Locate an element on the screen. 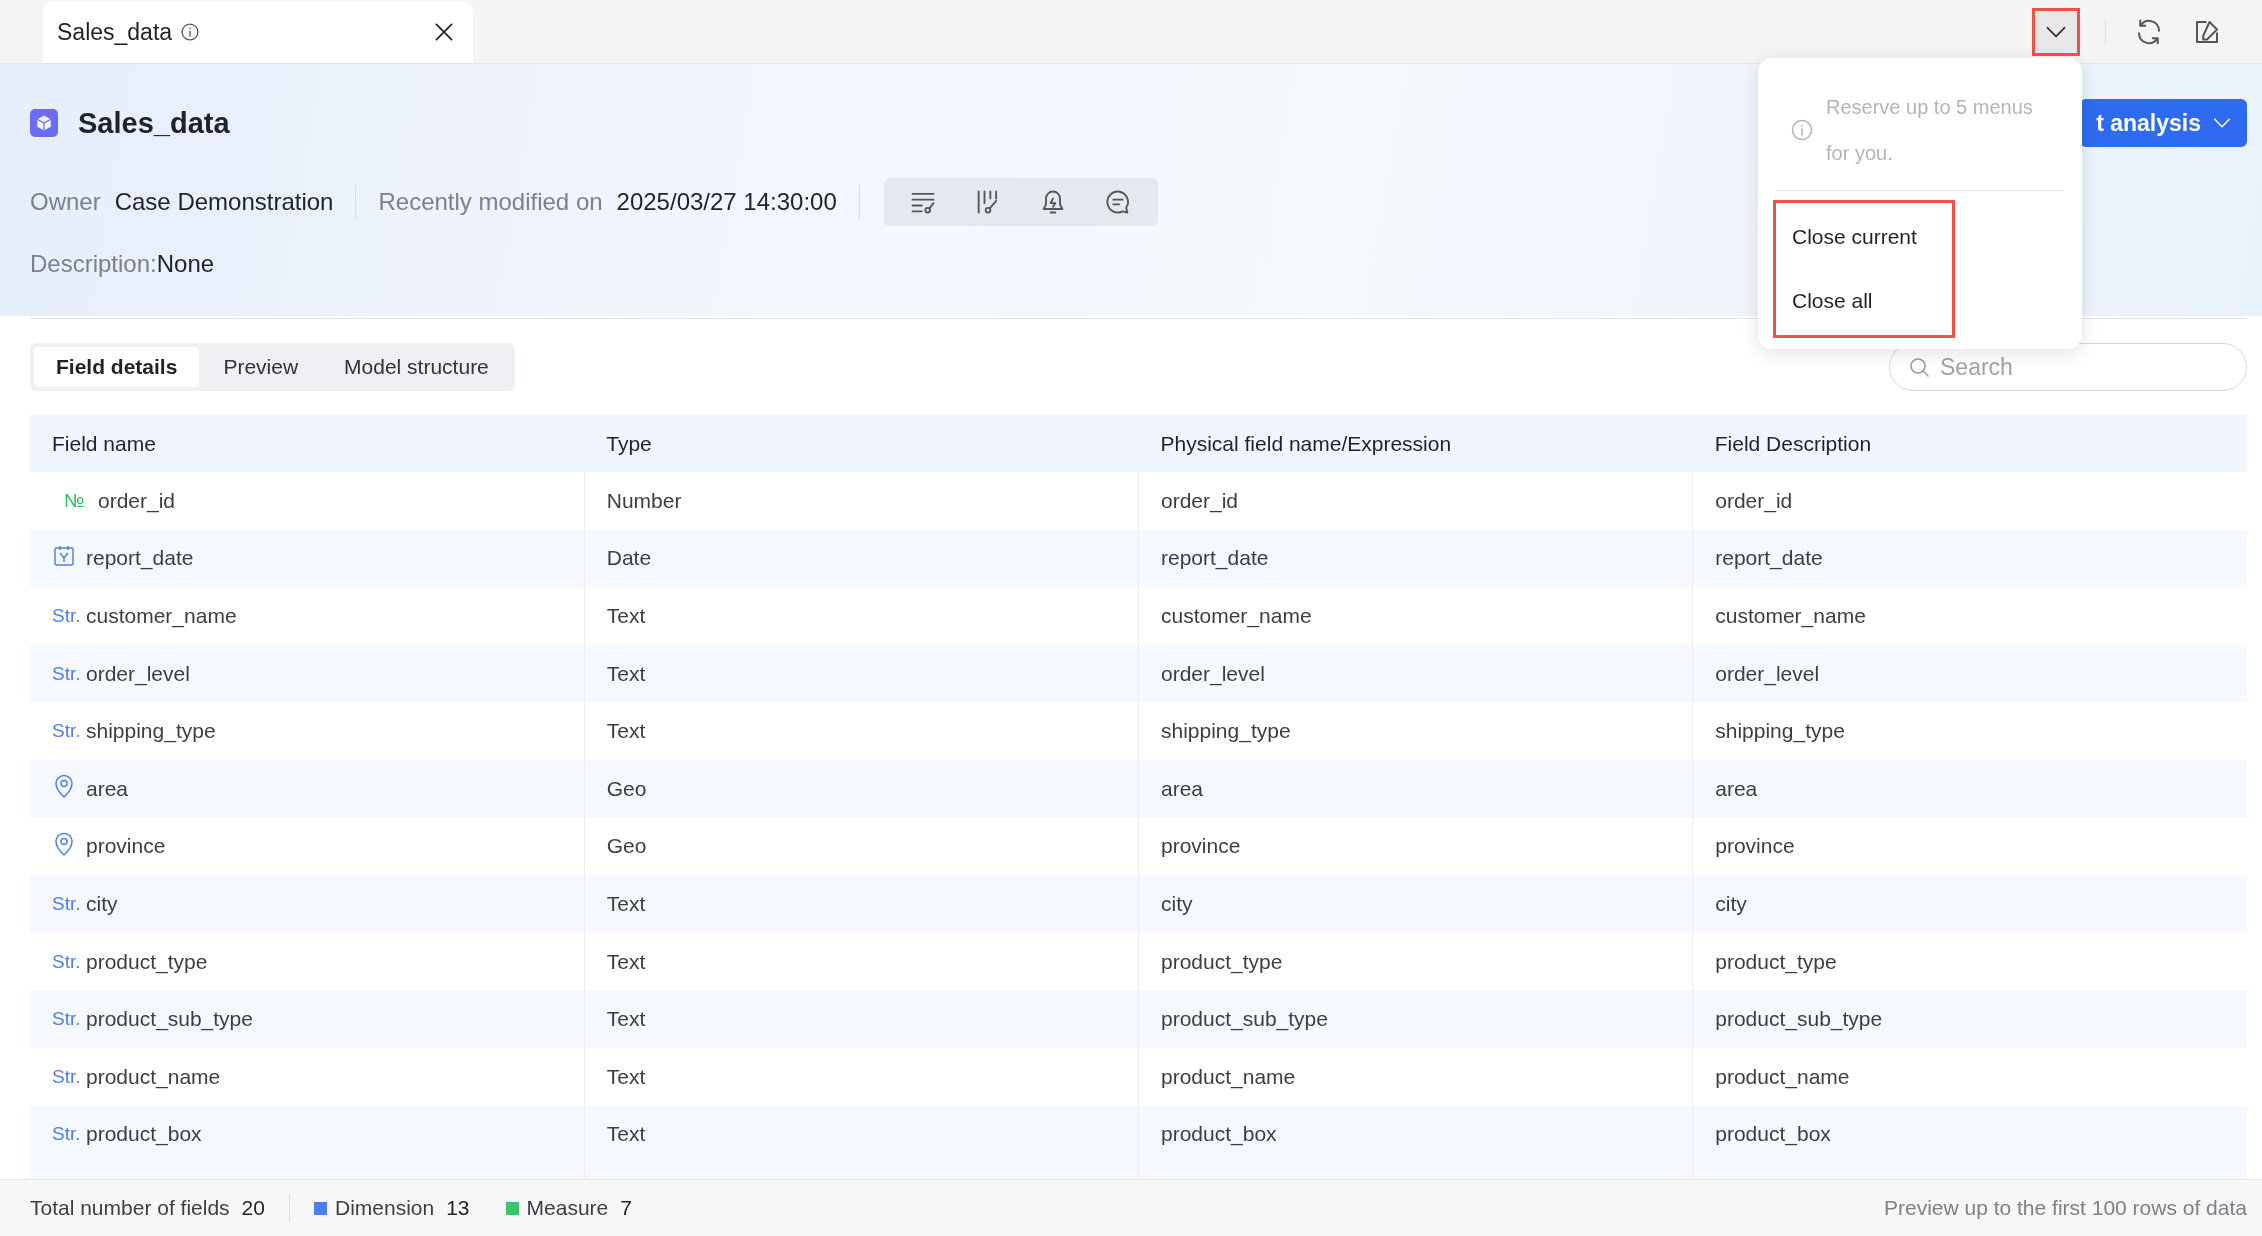 This screenshot has width=2262, height=1236. view-tab: Model structure is located at coordinates (416, 367).